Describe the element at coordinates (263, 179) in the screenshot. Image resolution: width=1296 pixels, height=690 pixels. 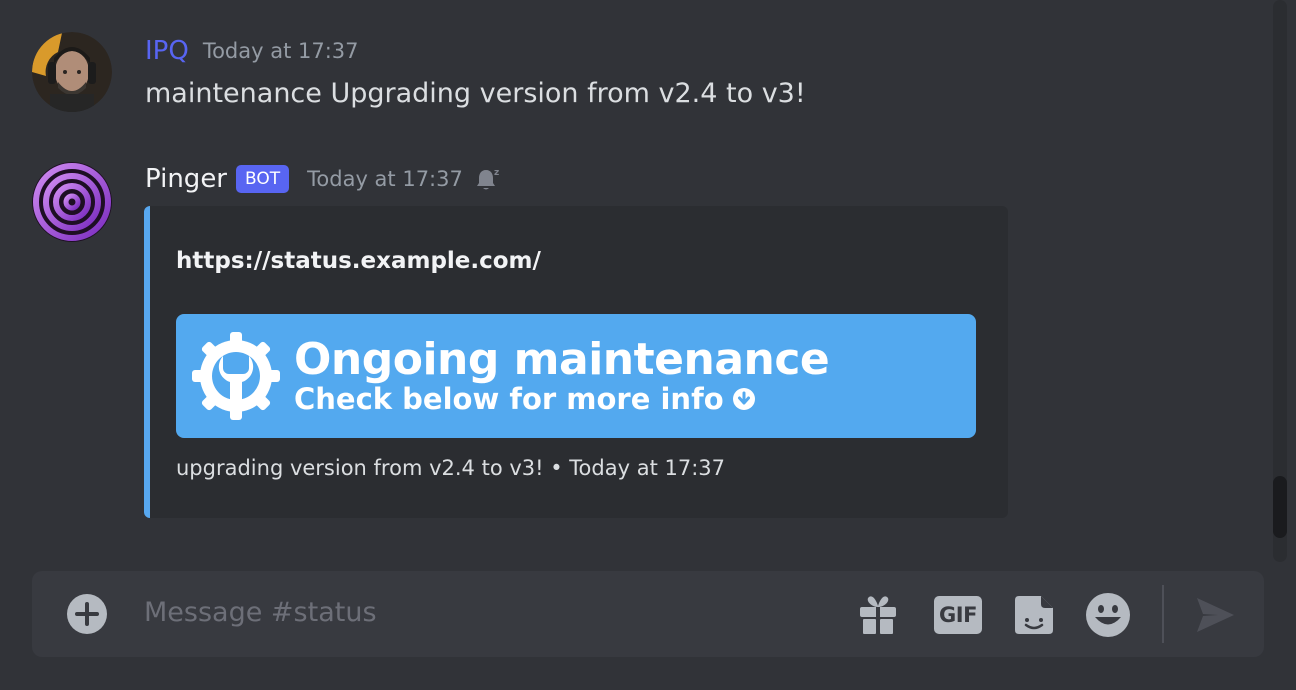
I see `bot-tag: BOT` at that location.